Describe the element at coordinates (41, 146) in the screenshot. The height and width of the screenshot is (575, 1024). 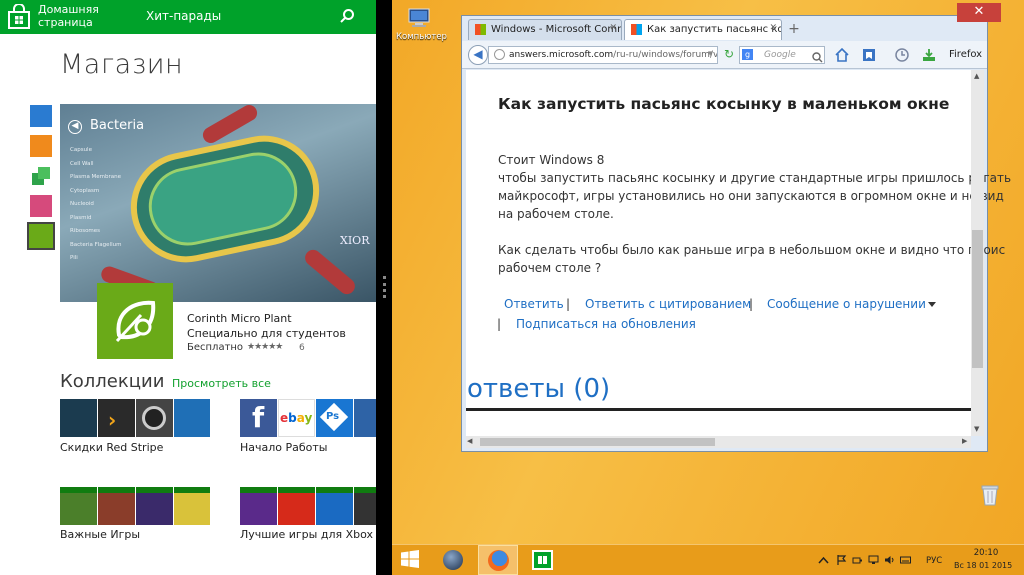
I see `side-thumb-ok` at that location.